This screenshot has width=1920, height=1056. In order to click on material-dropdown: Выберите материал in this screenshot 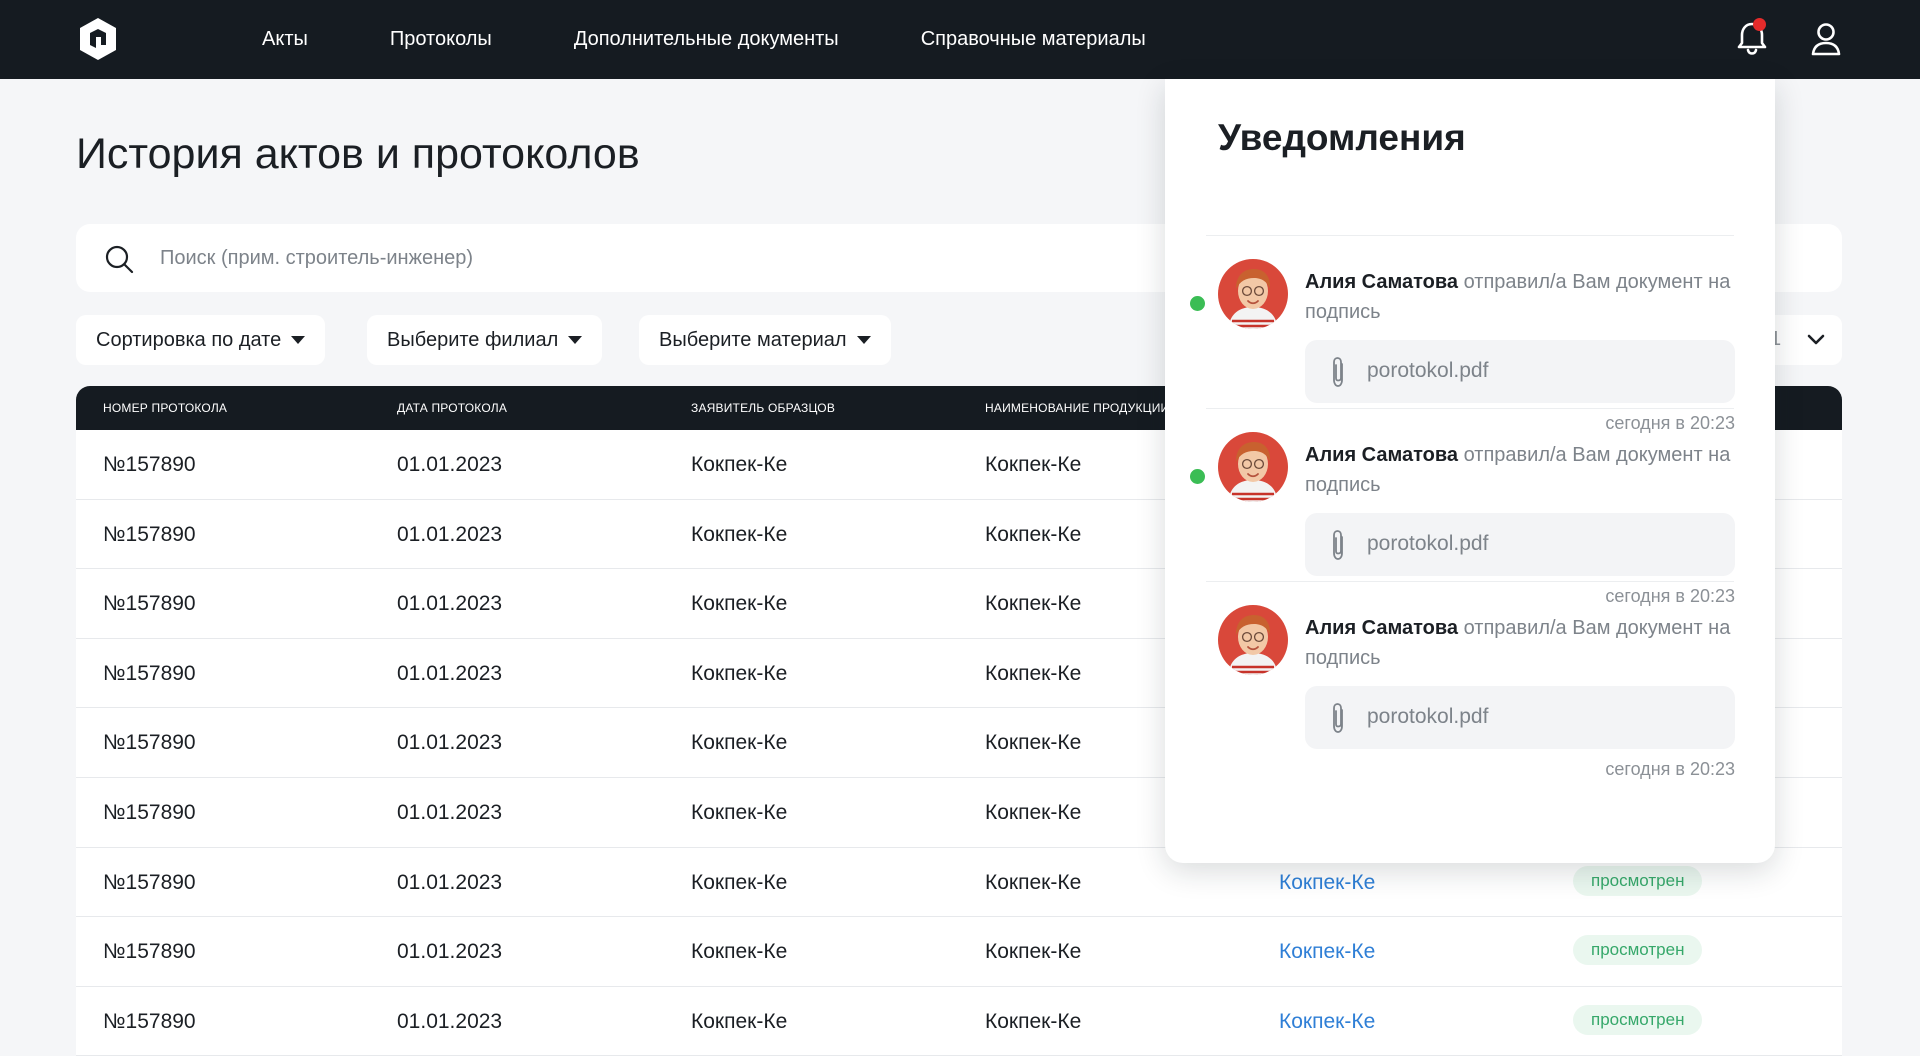, I will do `click(765, 340)`.